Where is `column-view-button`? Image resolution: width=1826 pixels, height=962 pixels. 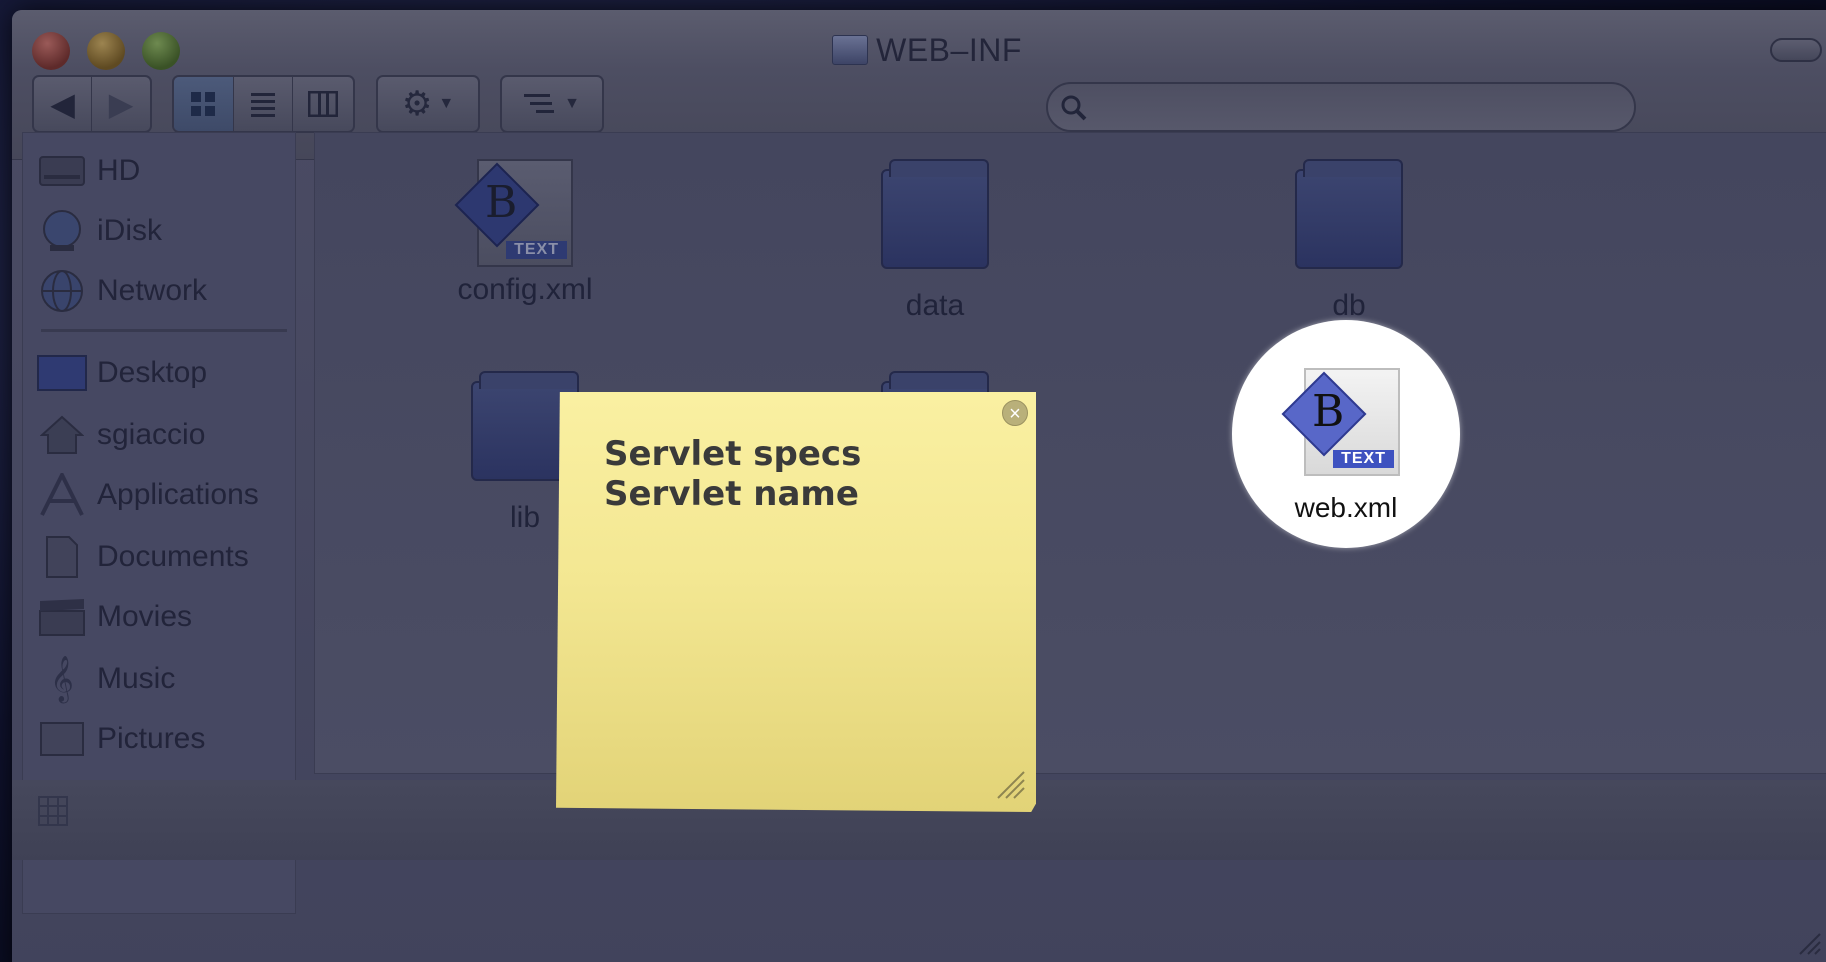
column-view-button is located at coordinates (323, 104).